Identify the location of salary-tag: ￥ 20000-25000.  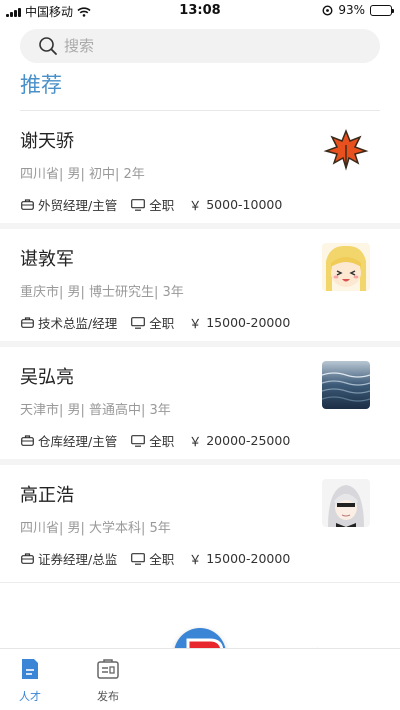
(239, 441).